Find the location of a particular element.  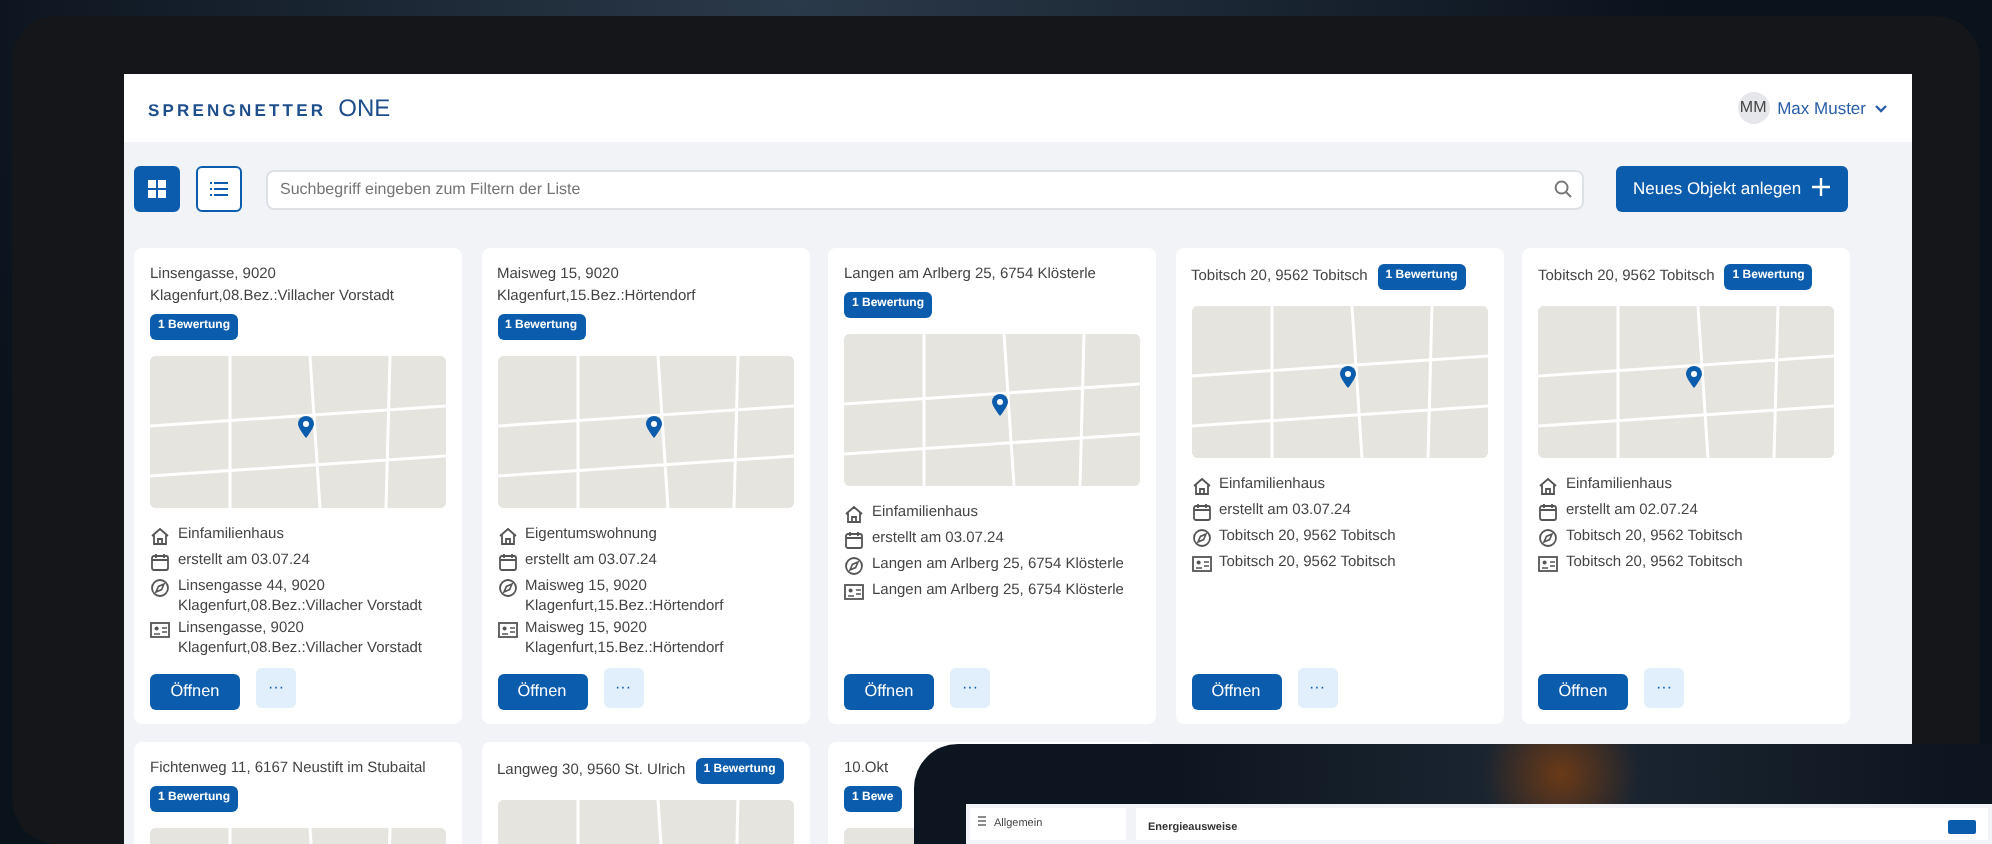

grid-view-button is located at coordinates (157, 189).